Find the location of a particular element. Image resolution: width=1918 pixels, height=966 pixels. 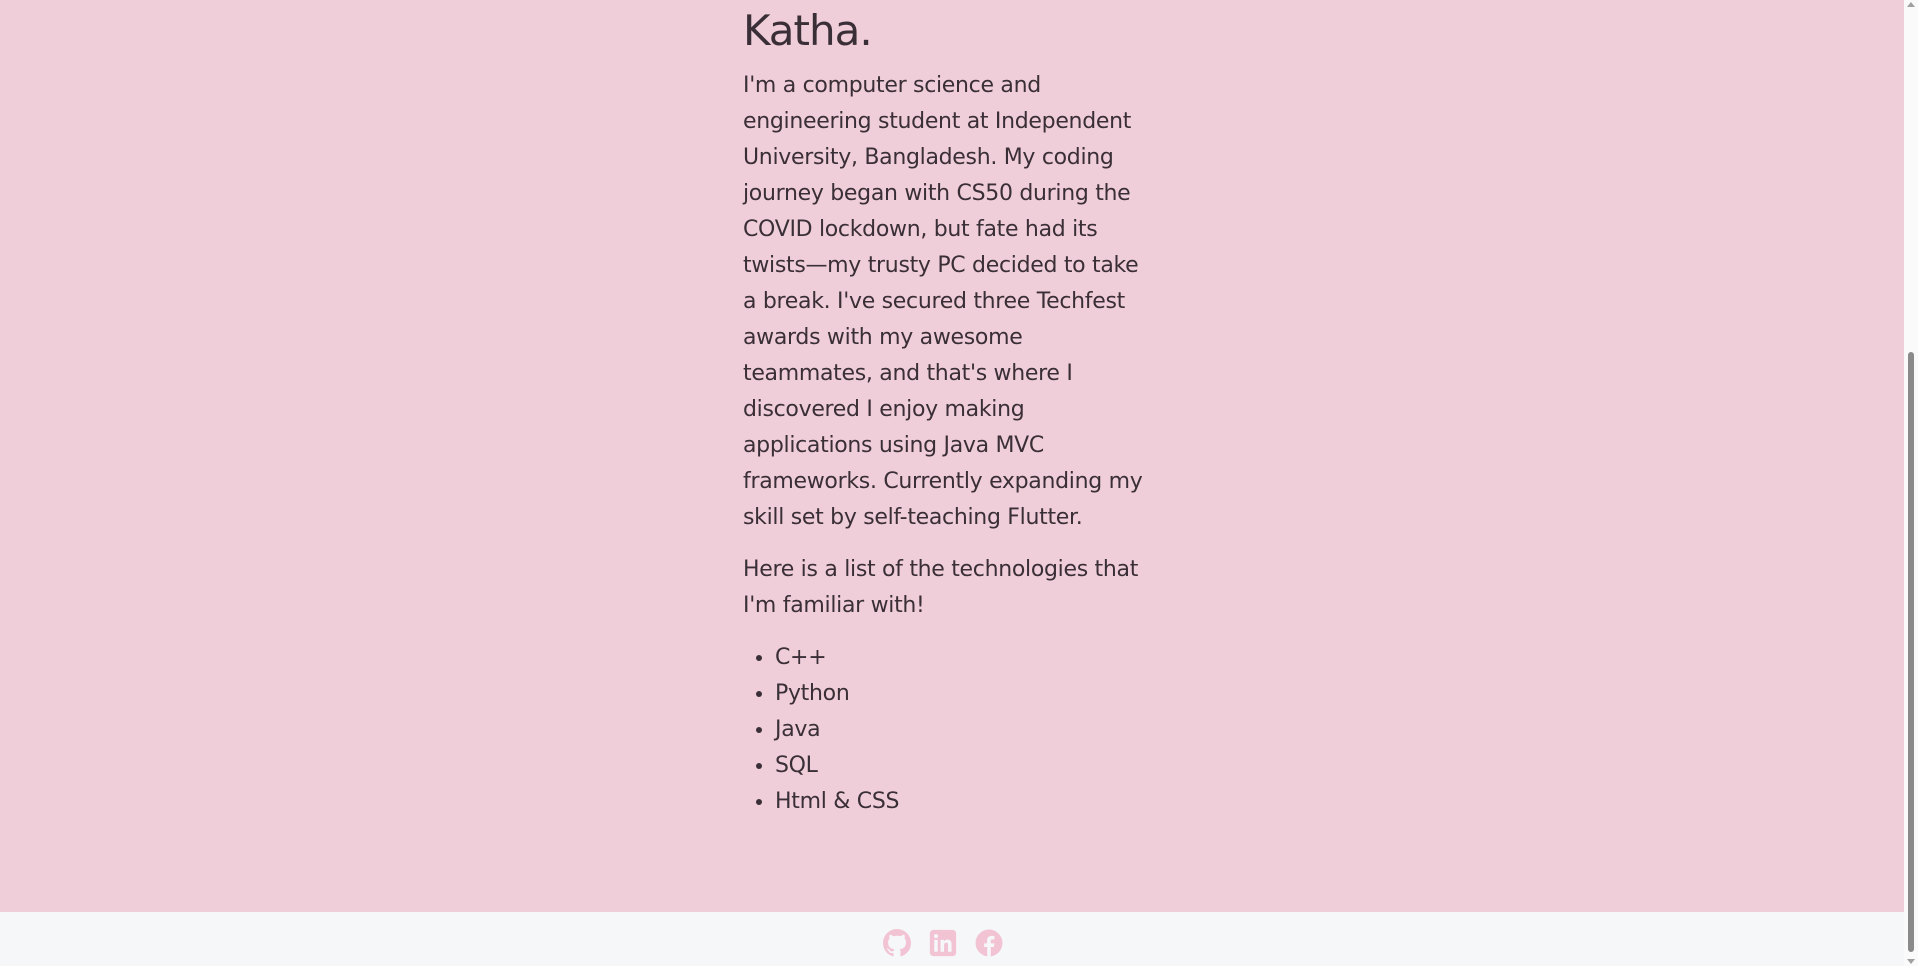

scroll-up-arrow-icon is located at coordinates (1911, 4).